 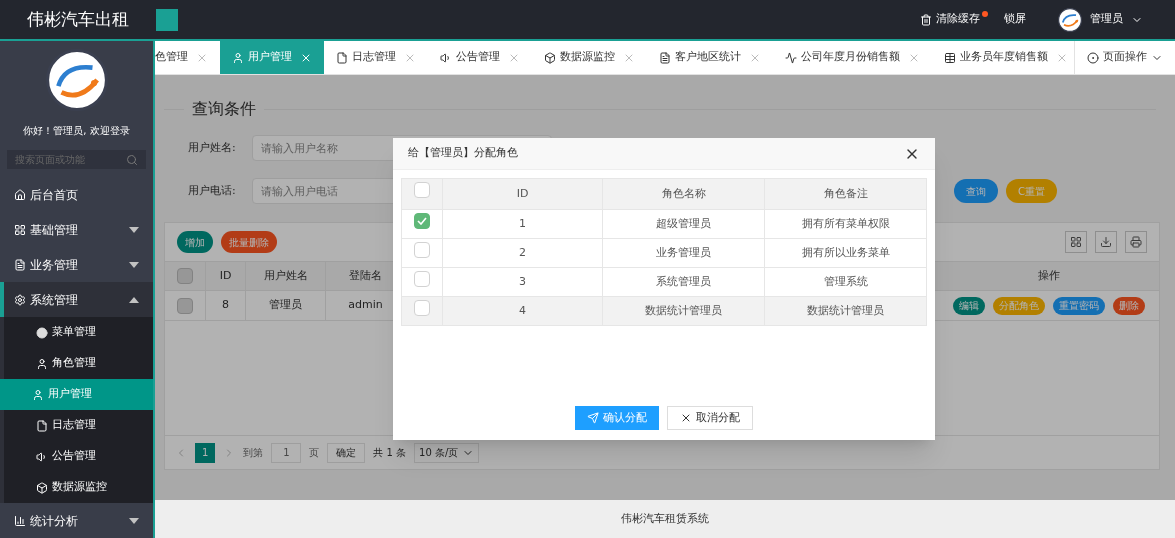 I want to click on dialog-title: 给【管理员】分配角色, so click(x=463, y=153).